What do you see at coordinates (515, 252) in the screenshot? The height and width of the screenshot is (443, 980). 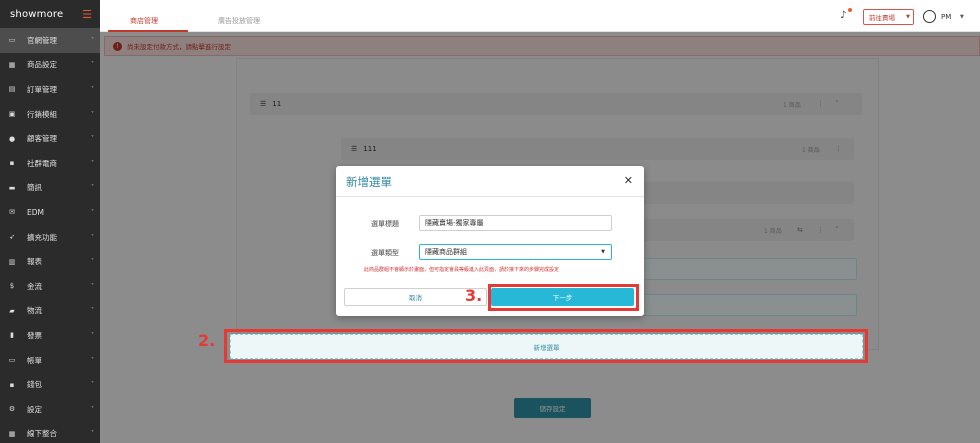 I see `menu-type-select: 隱藏商品群組 ▼` at bounding box center [515, 252].